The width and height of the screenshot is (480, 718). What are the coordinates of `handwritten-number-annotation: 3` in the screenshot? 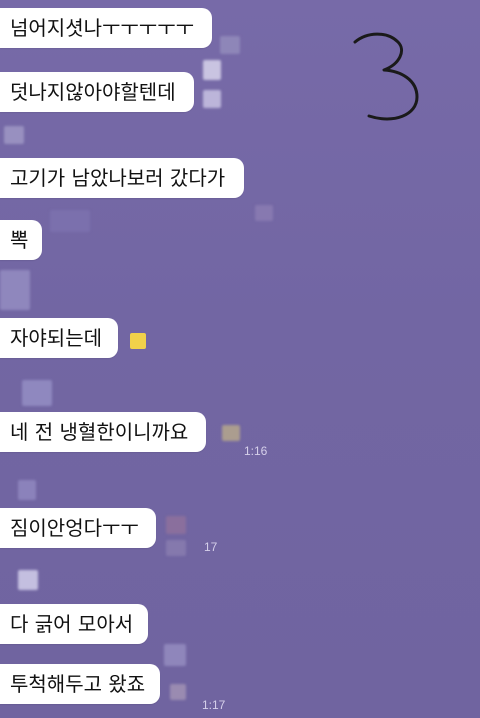 It's located at (386, 76).